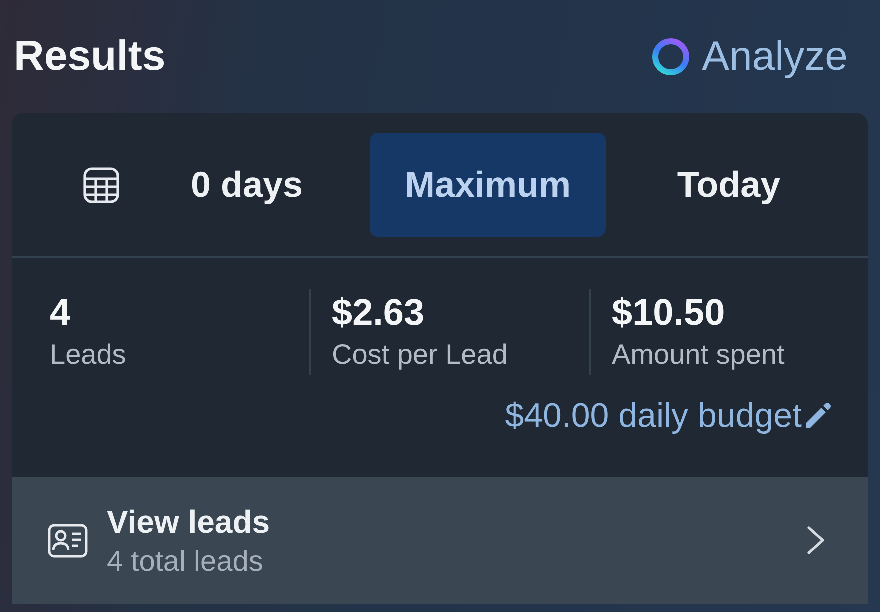  I want to click on metric-label: Leads, so click(89, 355).